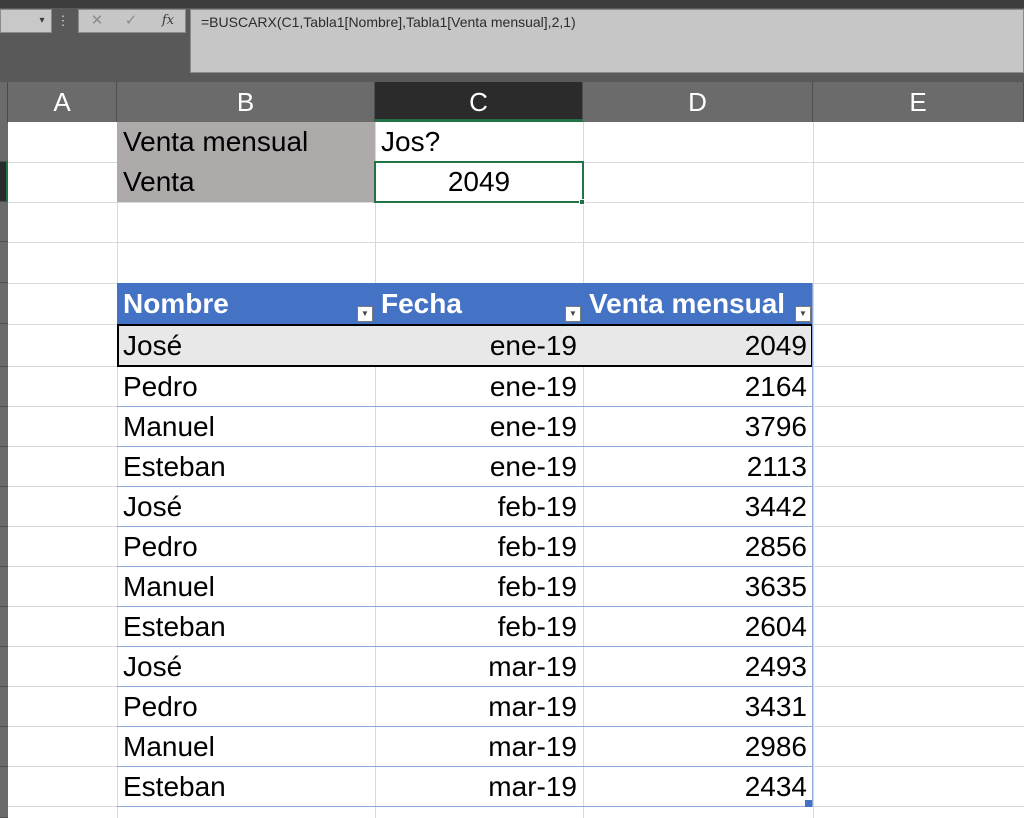 The image size is (1024, 818). What do you see at coordinates (42, 21) in the screenshot?
I see `chevron-down-icon: ▾` at bounding box center [42, 21].